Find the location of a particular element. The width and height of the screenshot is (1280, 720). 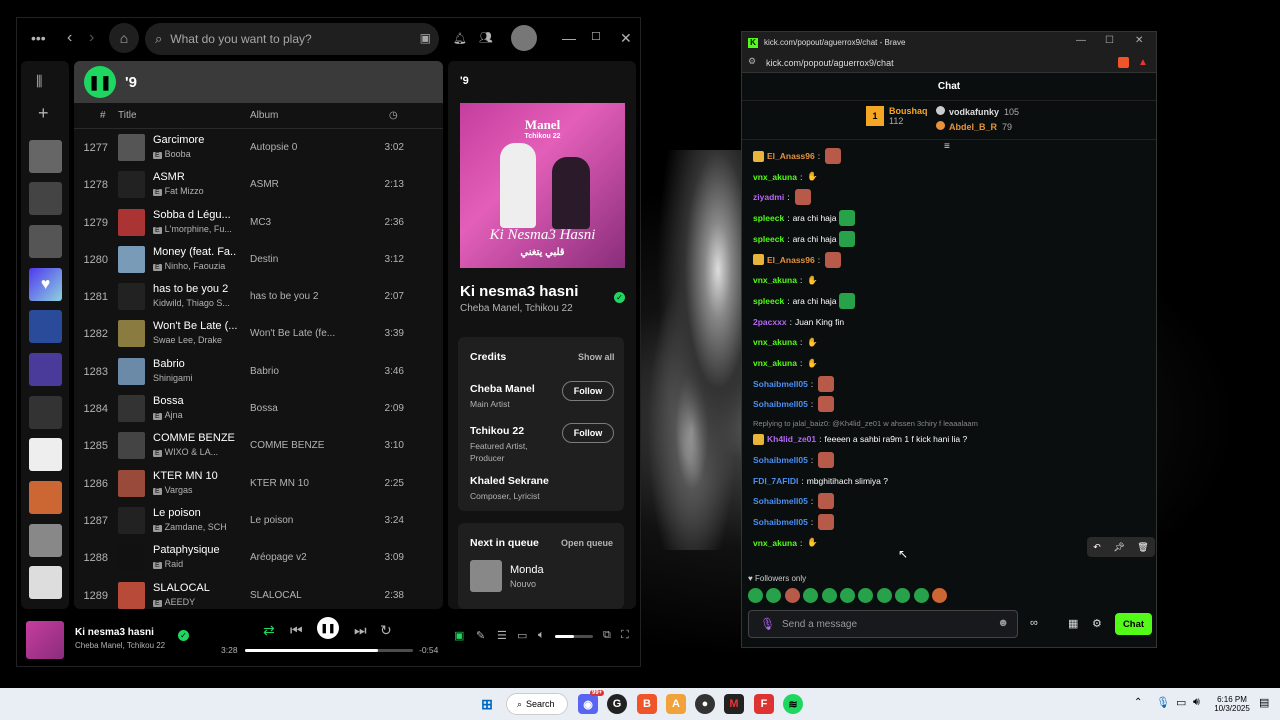

track-row: 1287 Le poison E Zamdane, SCH Le poison 3:24 is located at coordinates (258, 520).